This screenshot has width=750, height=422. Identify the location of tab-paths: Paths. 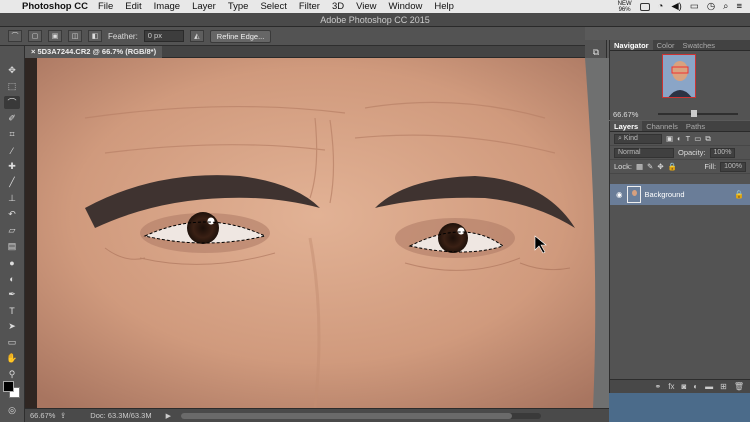
(695, 126).